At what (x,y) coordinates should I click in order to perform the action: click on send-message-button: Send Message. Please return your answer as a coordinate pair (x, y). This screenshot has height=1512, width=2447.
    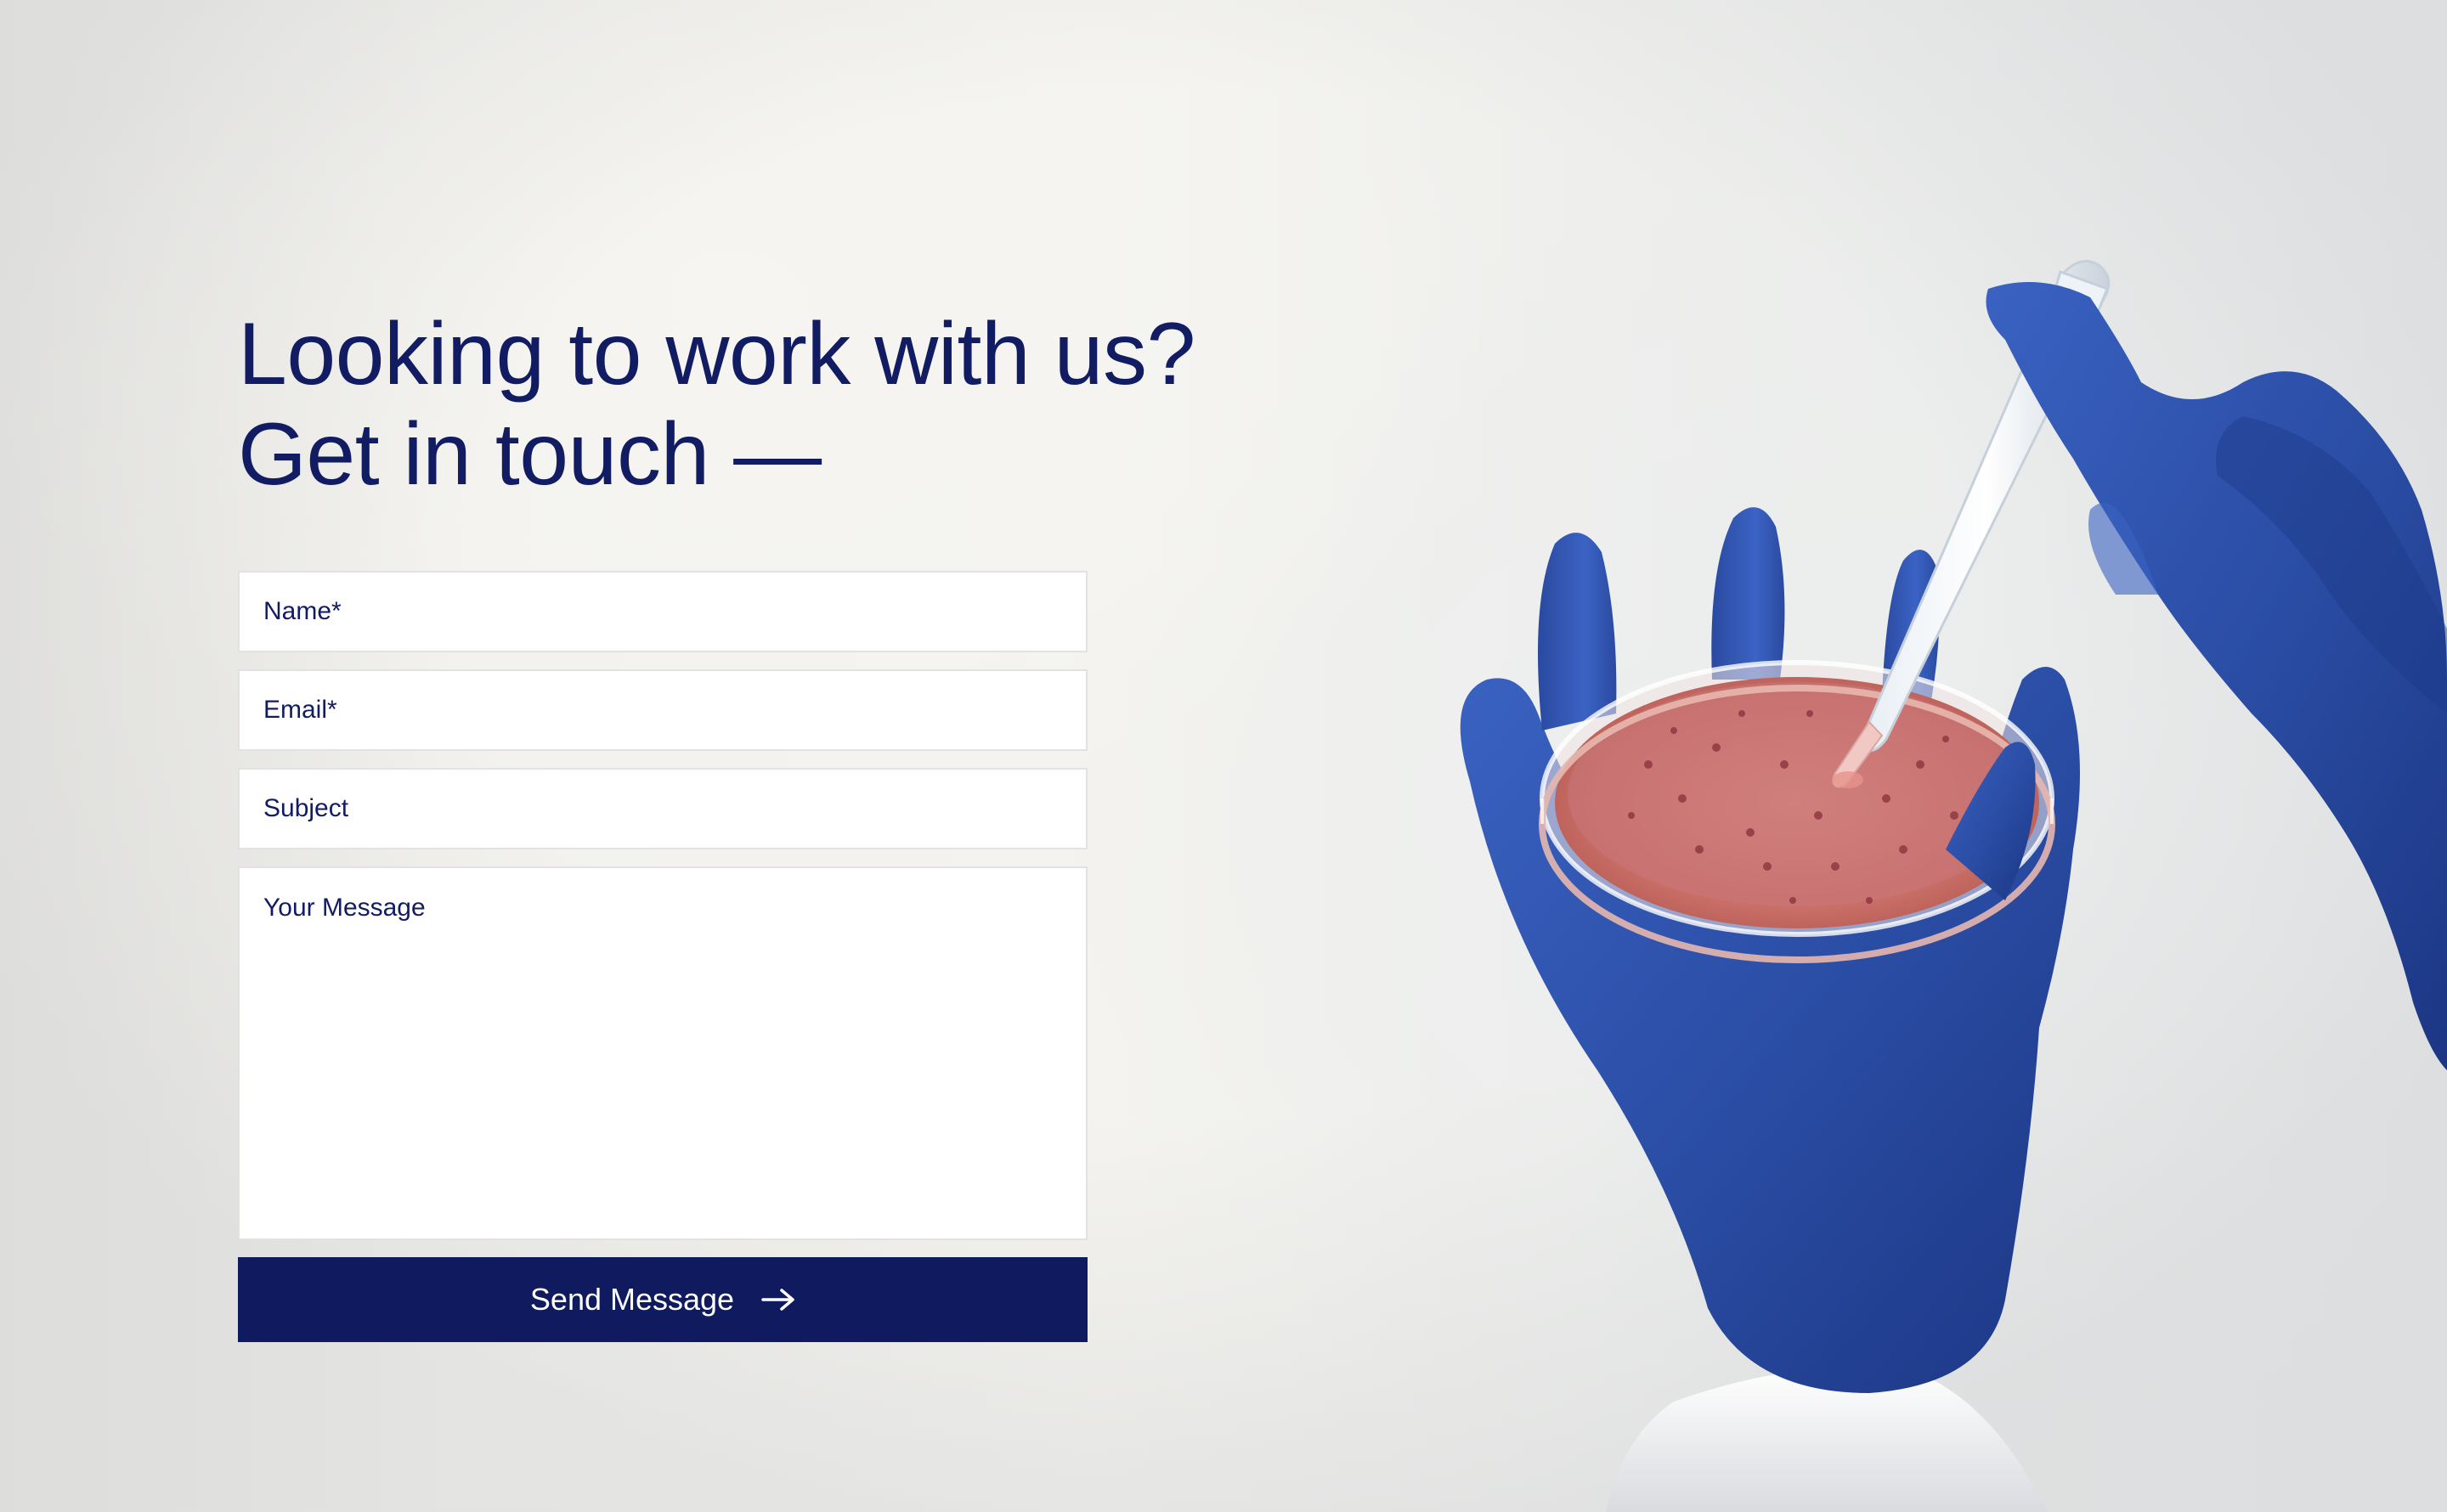
    Looking at the image, I should click on (663, 1299).